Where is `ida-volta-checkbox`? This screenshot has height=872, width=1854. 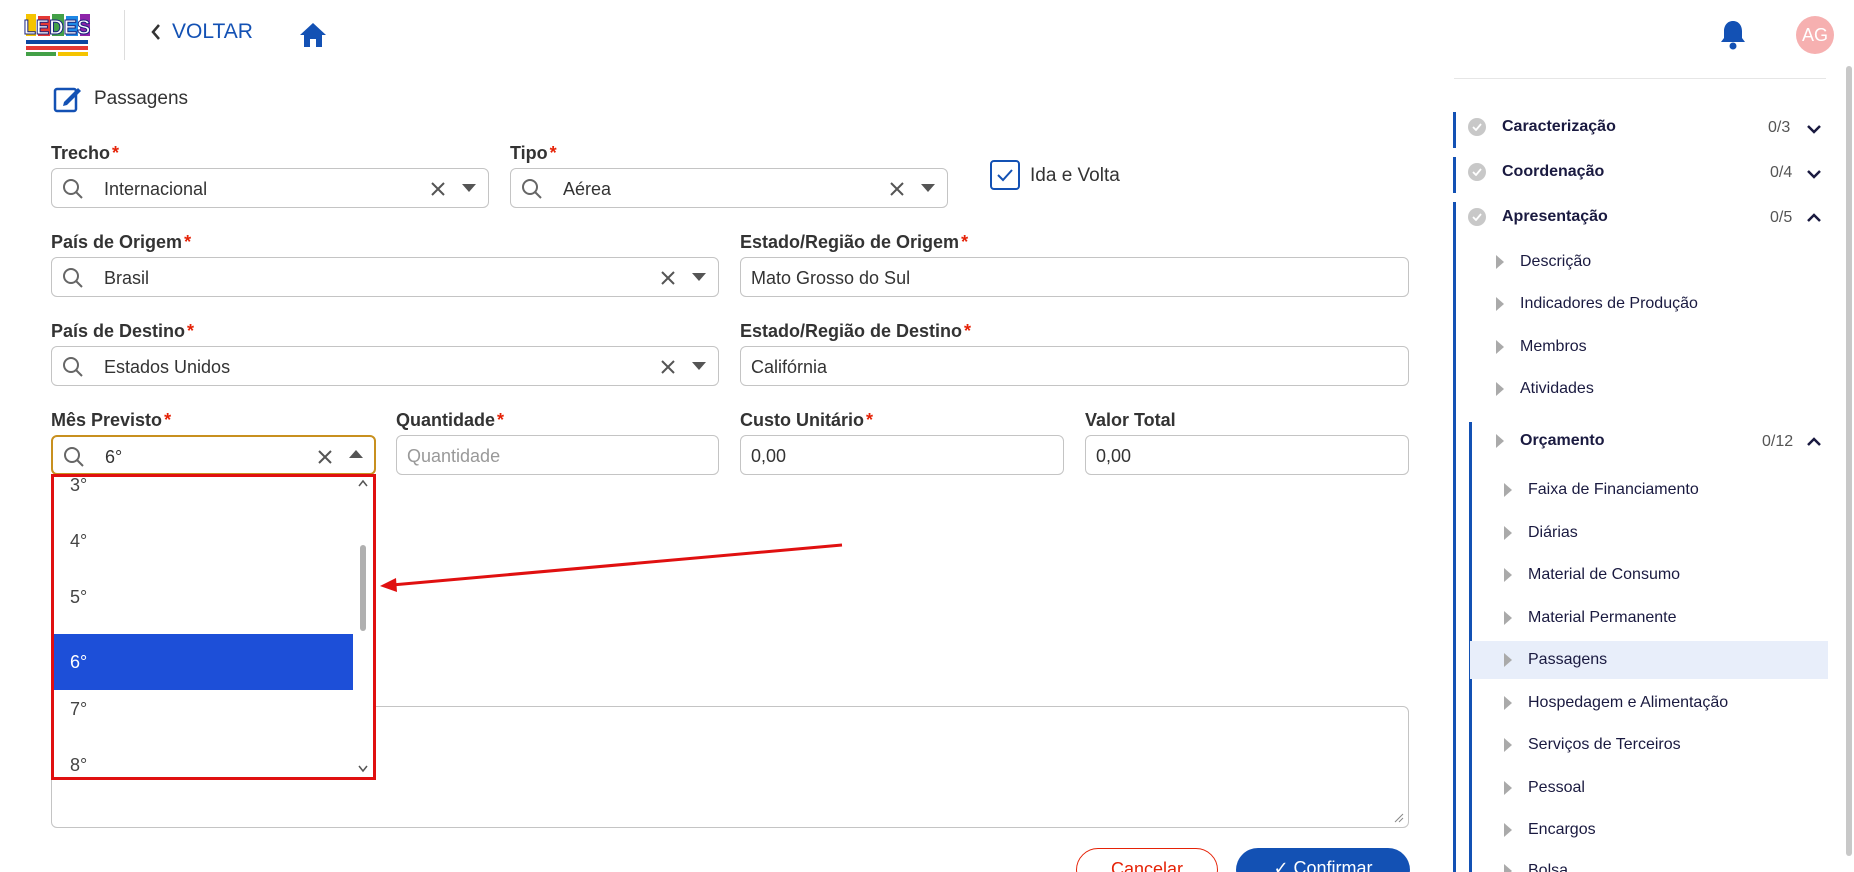
ida-volta-checkbox is located at coordinates (1005, 175).